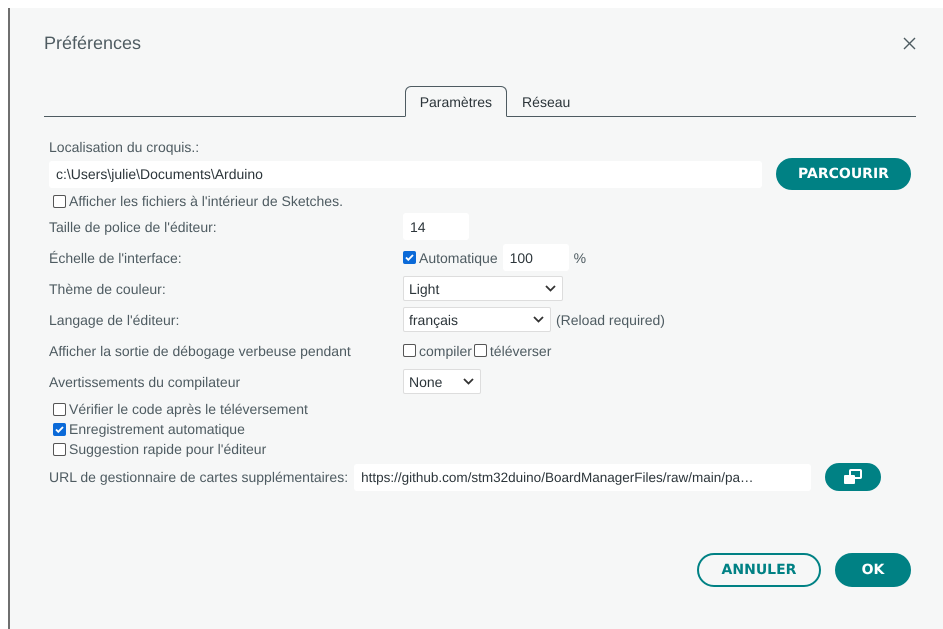 The width and height of the screenshot is (943, 629). What do you see at coordinates (873, 570) in the screenshot?
I see `ok-button: OK` at bounding box center [873, 570].